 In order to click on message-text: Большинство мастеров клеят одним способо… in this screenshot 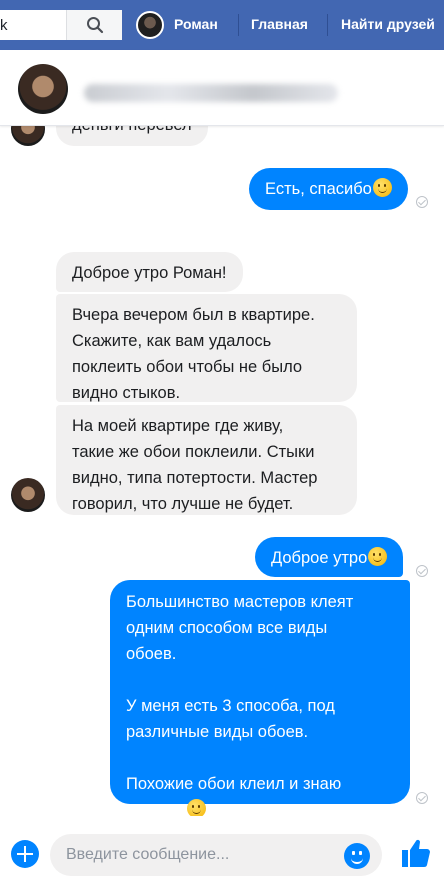, I will do `click(240, 704)`.